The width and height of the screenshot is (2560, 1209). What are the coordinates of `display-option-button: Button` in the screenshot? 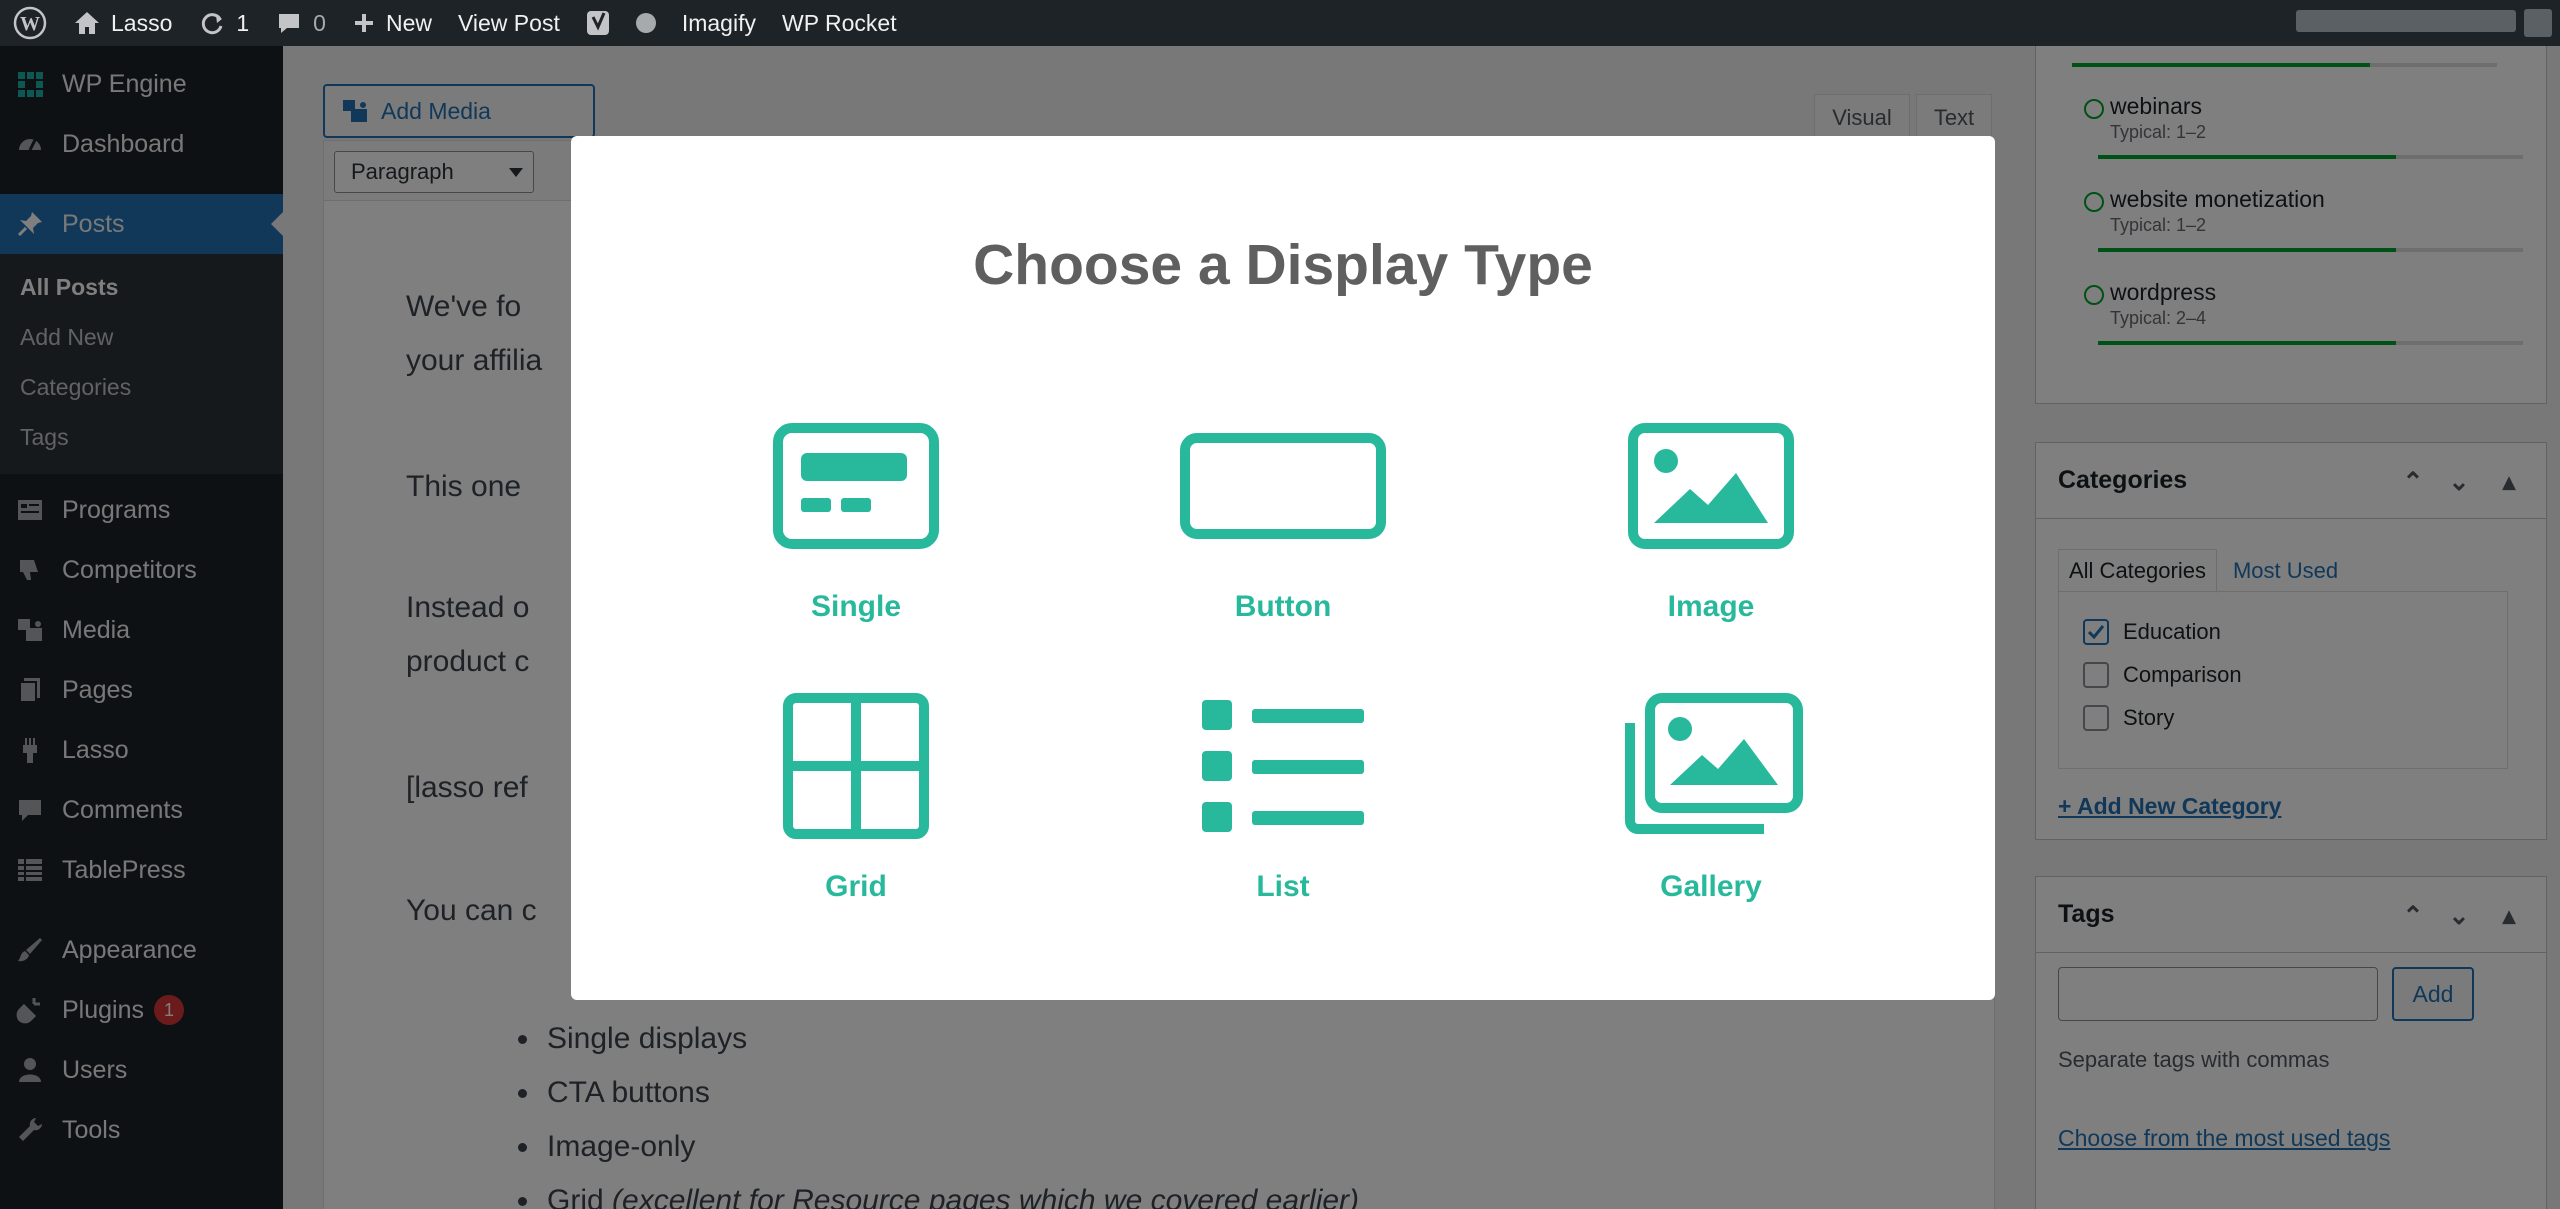 It's located at (1283, 505).